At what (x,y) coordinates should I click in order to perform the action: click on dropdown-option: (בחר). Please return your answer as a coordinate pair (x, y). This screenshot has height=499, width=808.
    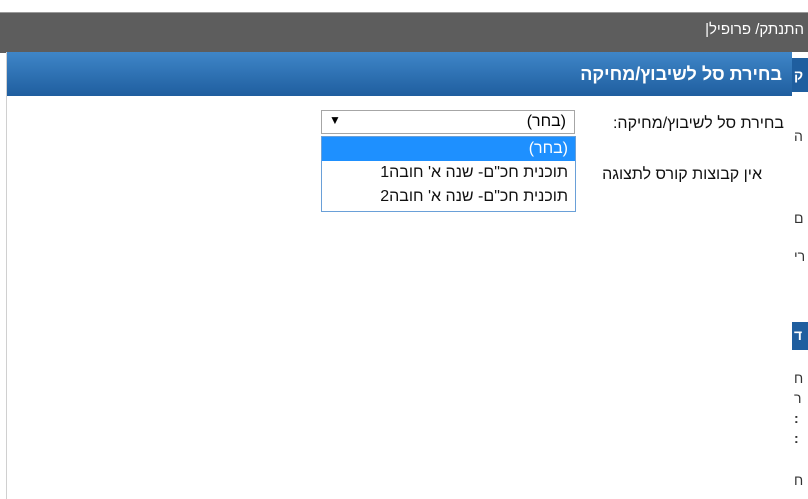
    Looking at the image, I should click on (448, 149).